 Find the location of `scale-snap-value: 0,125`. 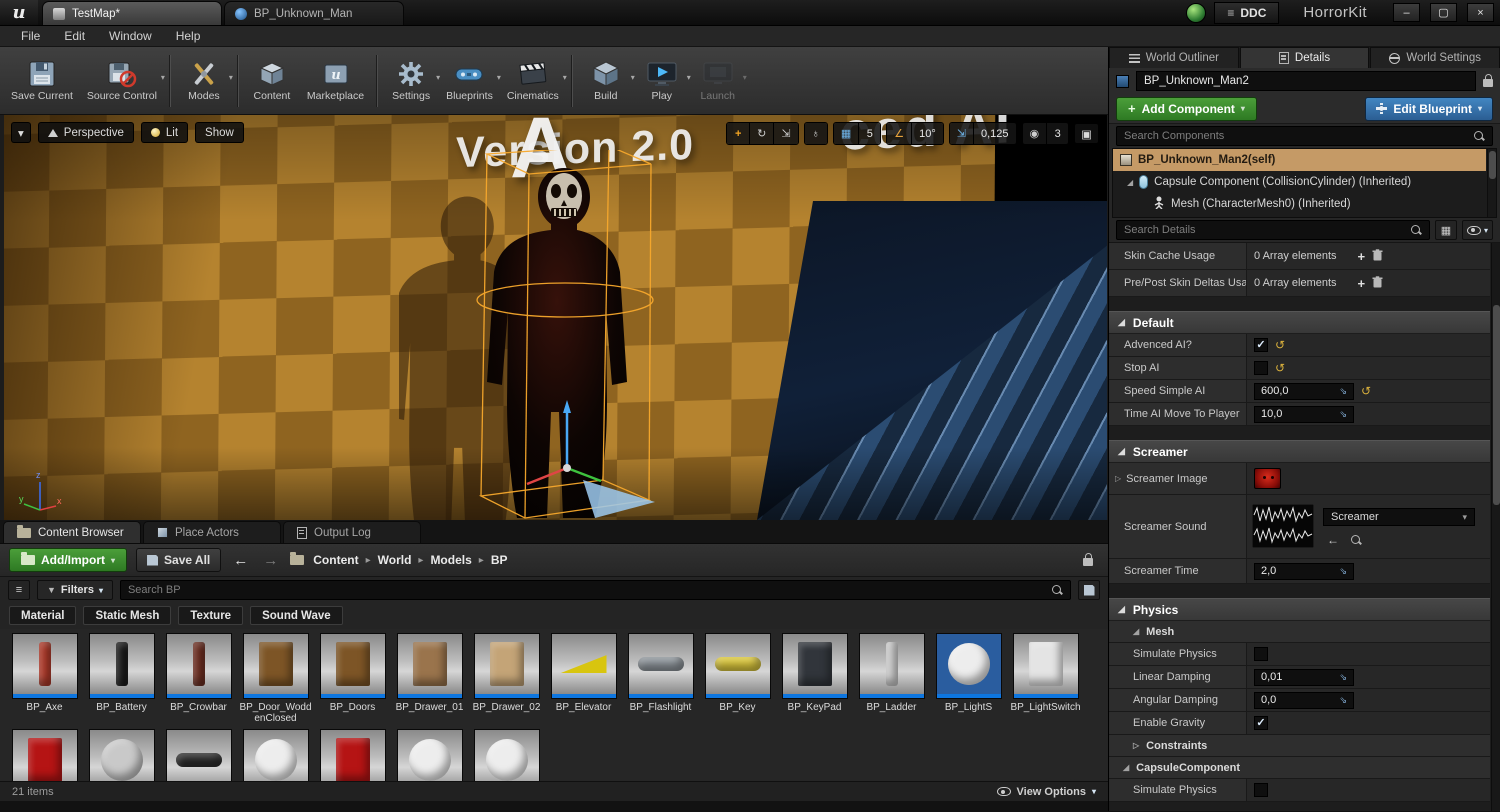

scale-snap-value: 0,125 is located at coordinates (994, 133).